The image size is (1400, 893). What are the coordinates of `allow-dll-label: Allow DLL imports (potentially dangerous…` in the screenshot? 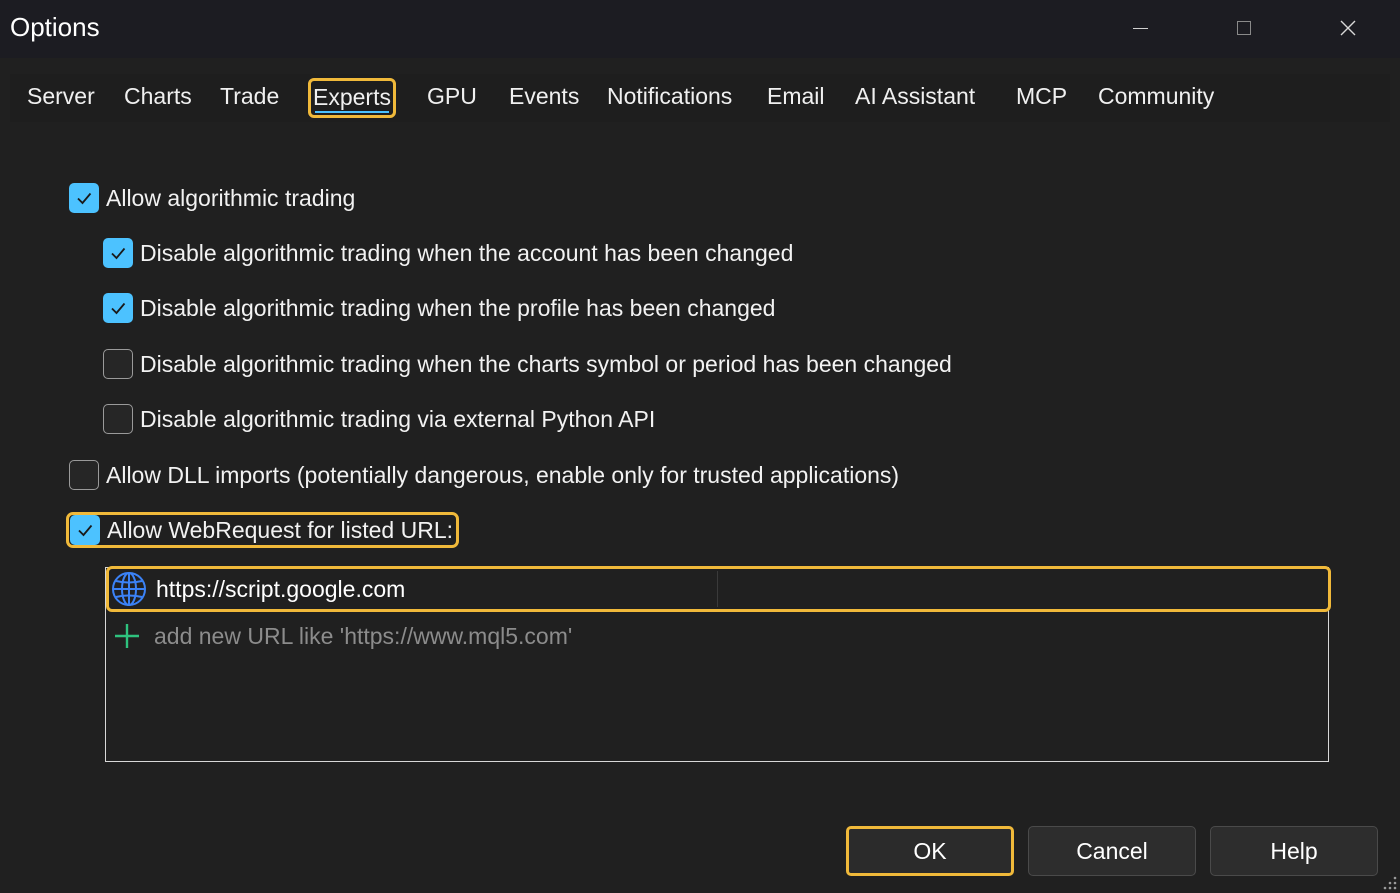 It's located at (503, 474).